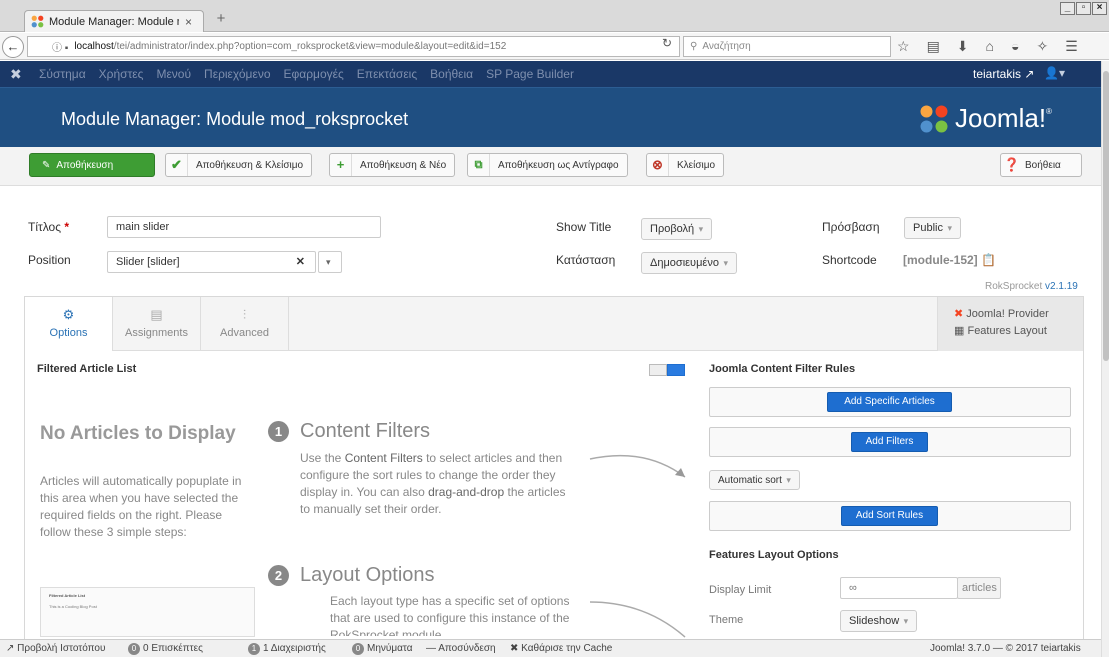 Image resolution: width=1109 pixels, height=657 pixels. I want to click on filter-rules-title: Joomla Content Filter Rules, so click(782, 369).